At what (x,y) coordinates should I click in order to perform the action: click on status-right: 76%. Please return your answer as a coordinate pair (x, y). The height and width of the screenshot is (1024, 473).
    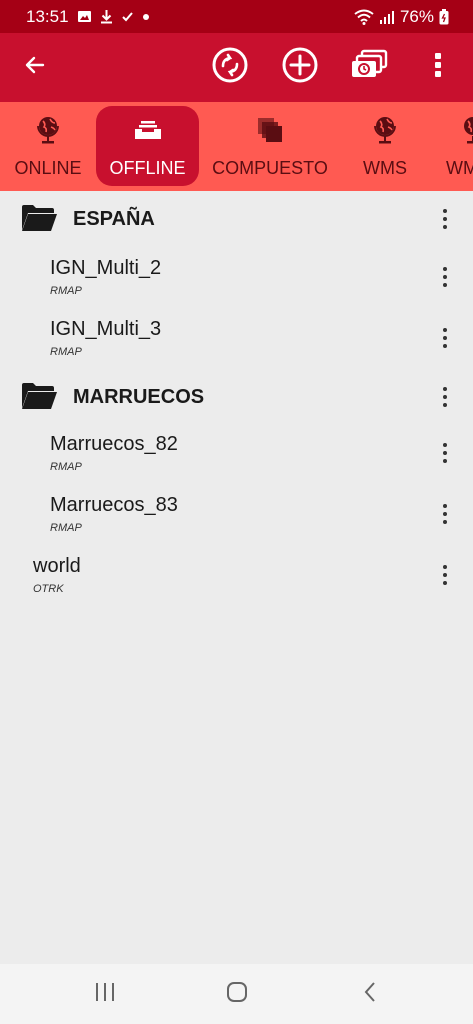
    Looking at the image, I should click on (401, 17).